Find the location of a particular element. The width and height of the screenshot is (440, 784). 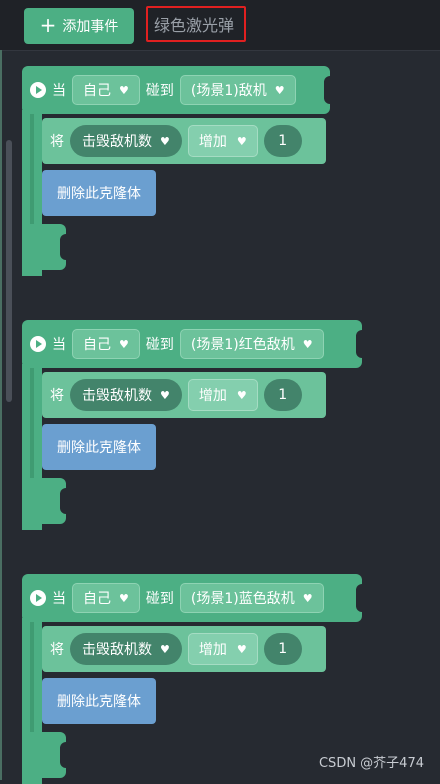

target-dropdown: (场景1)红色敌机 ♥ is located at coordinates (251, 344).